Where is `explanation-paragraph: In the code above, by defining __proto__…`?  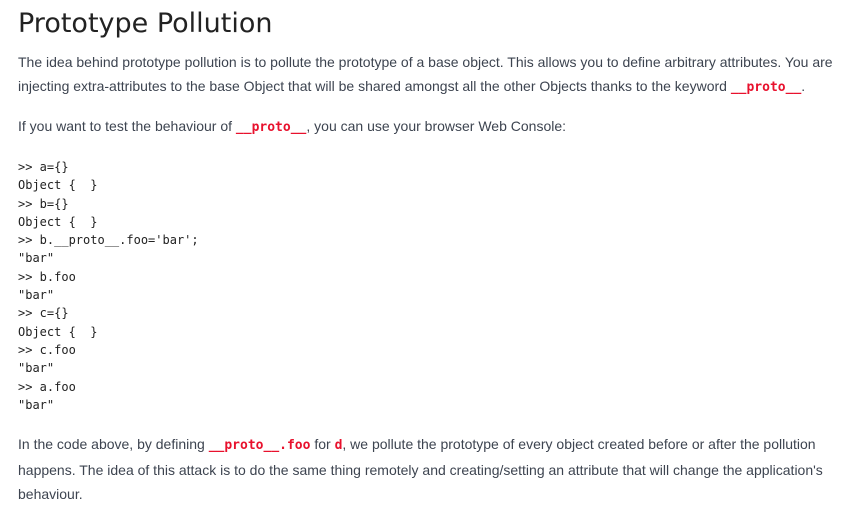
explanation-paragraph: In the code above, by defining __proto__… is located at coordinates (432, 469).